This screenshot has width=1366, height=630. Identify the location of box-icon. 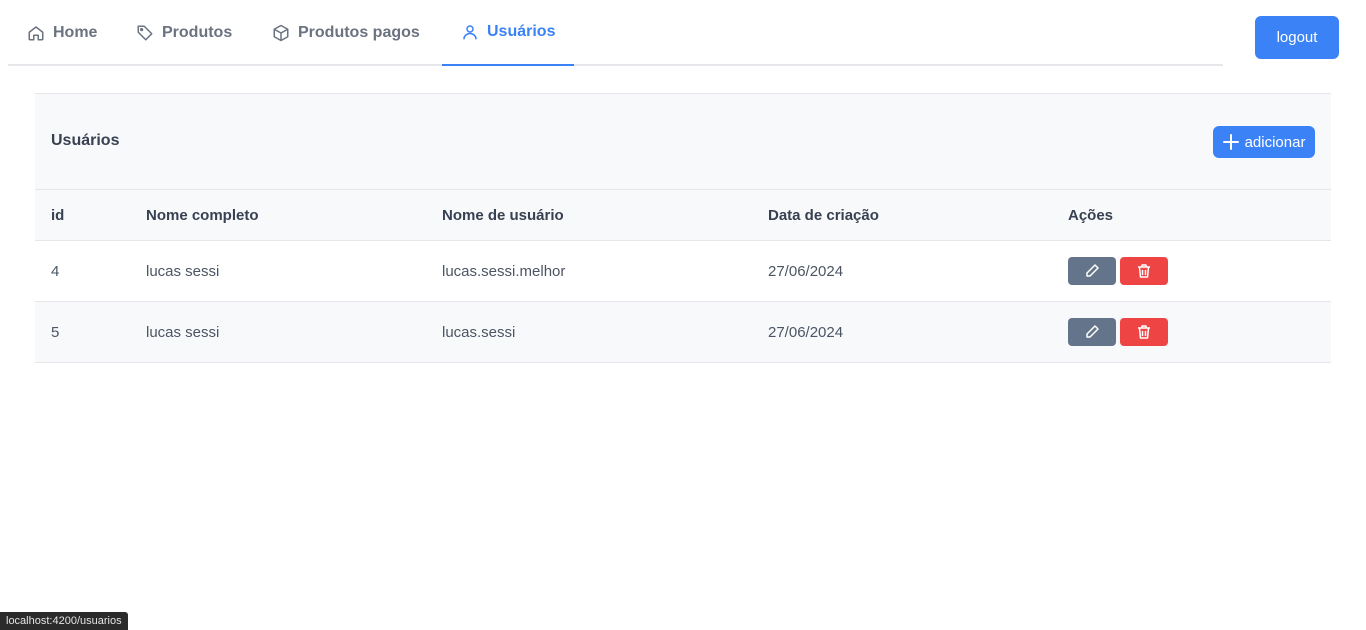
(281, 33).